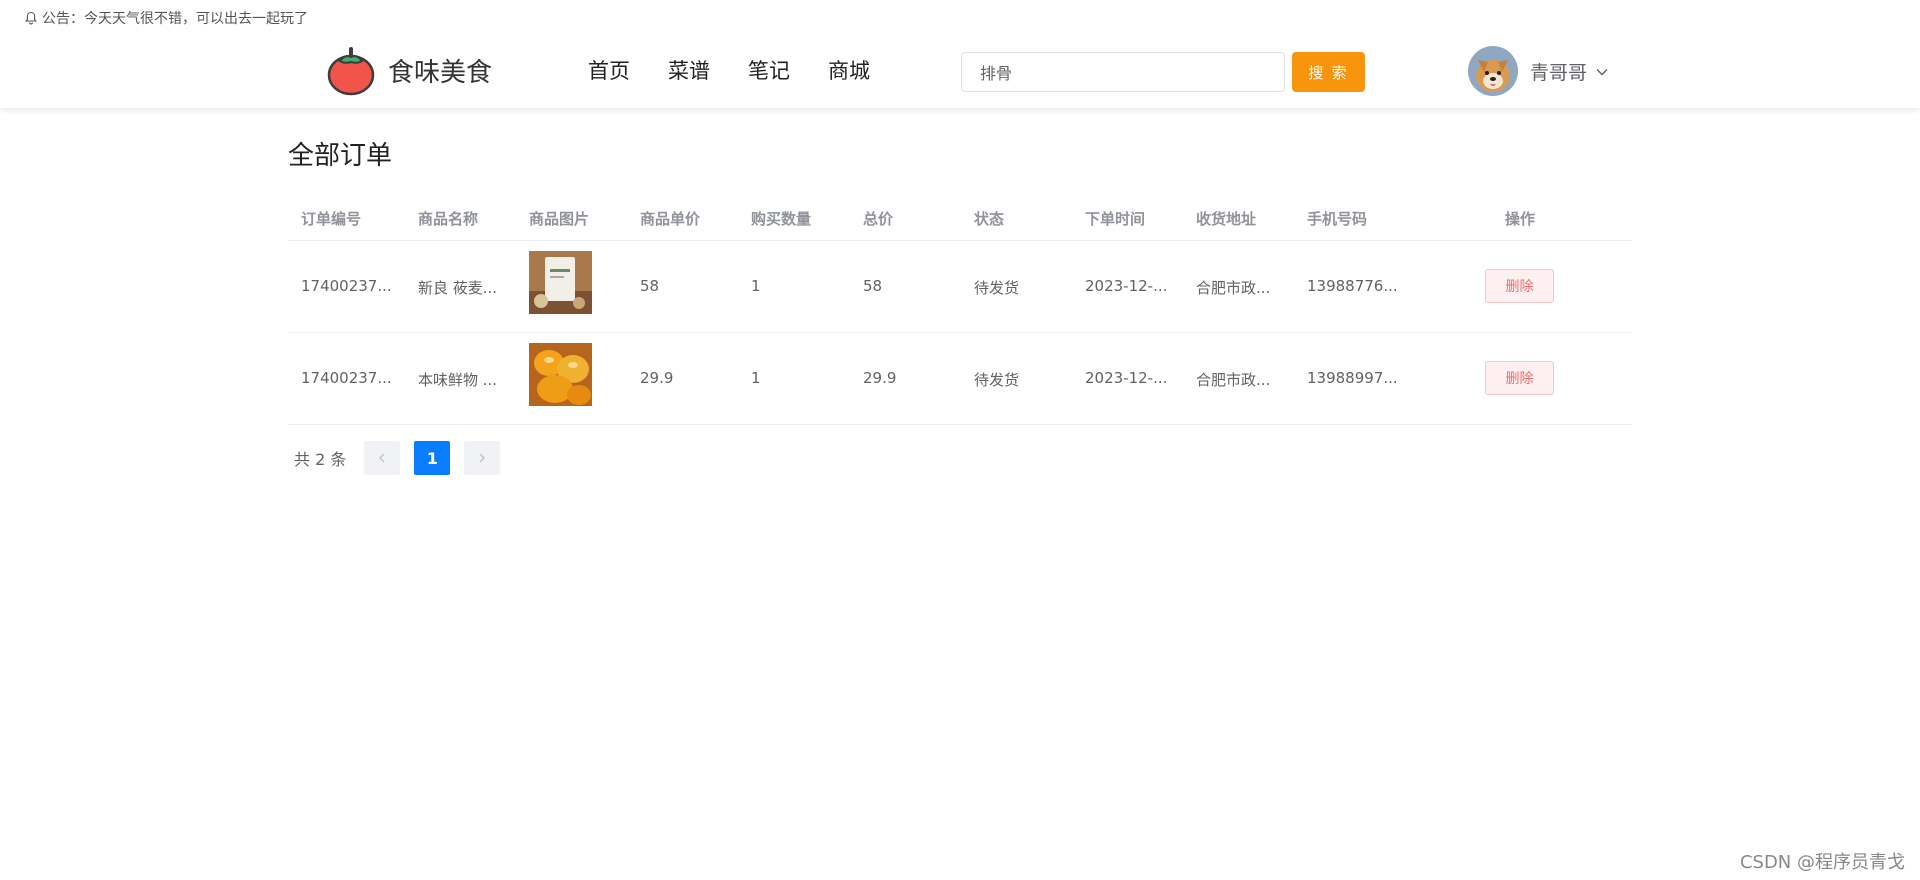  I want to click on username: 青哥哥, so click(1559, 72).